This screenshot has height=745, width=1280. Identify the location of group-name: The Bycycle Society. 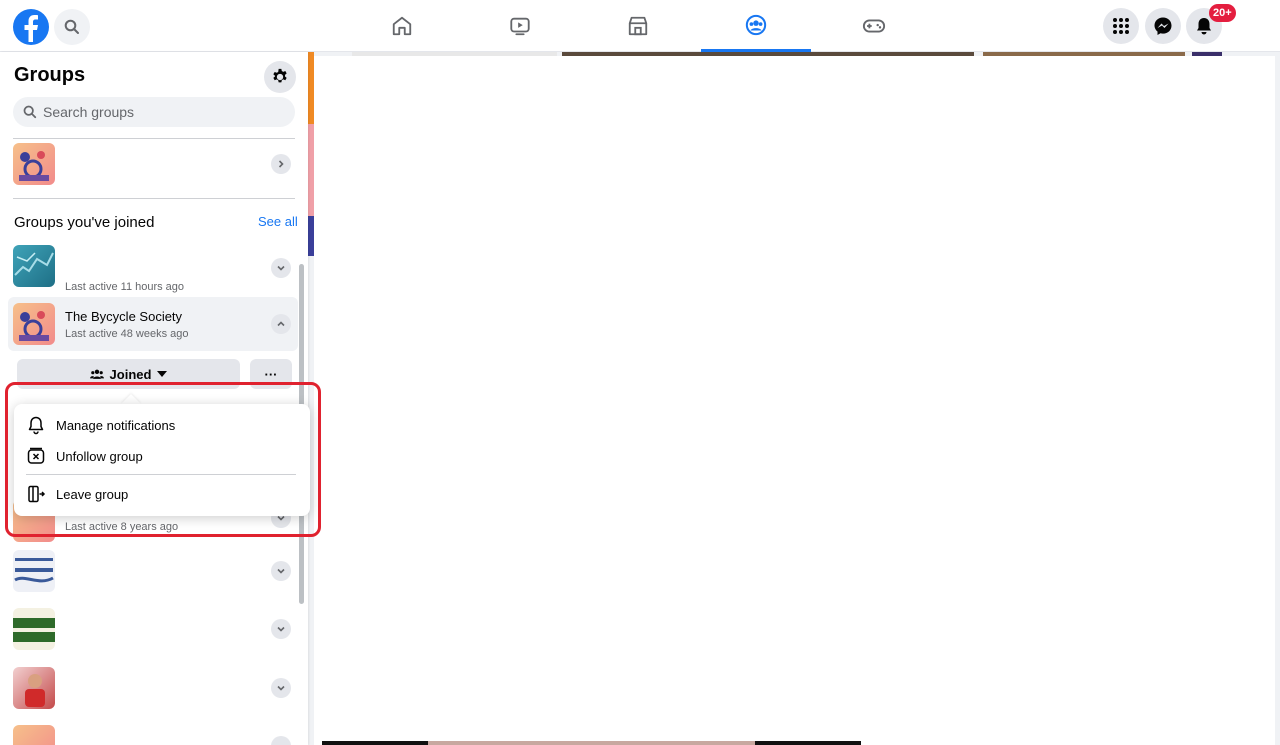
(123, 316).